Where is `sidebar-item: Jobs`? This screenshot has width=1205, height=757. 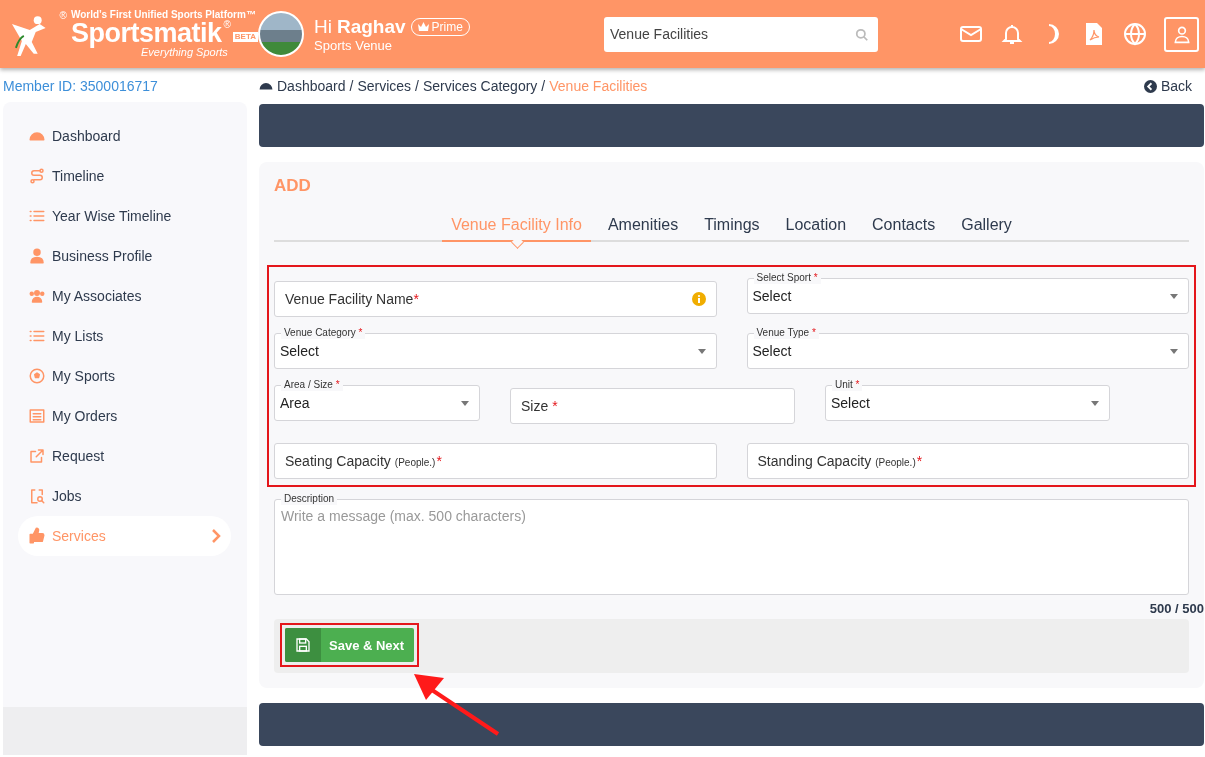
sidebar-item: Jobs is located at coordinates (124, 496).